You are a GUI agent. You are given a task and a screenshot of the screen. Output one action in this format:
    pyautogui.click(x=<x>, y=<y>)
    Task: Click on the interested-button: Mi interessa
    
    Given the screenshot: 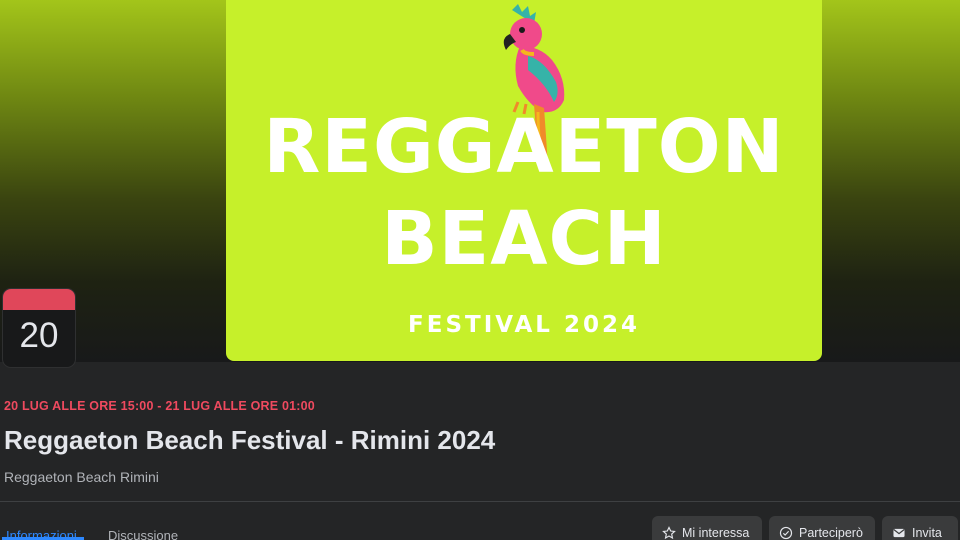 What is the action you would take?
    pyautogui.click(x=707, y=528)
    